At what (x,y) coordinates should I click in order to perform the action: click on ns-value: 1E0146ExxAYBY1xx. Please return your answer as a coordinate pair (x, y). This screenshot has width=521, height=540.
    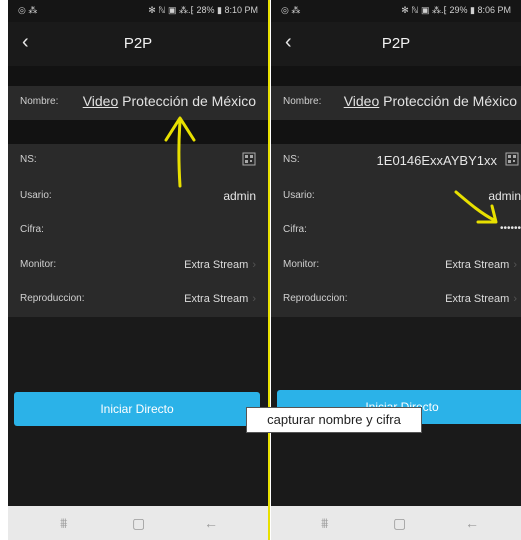
    Looking at the image, I should click on (437, 160).